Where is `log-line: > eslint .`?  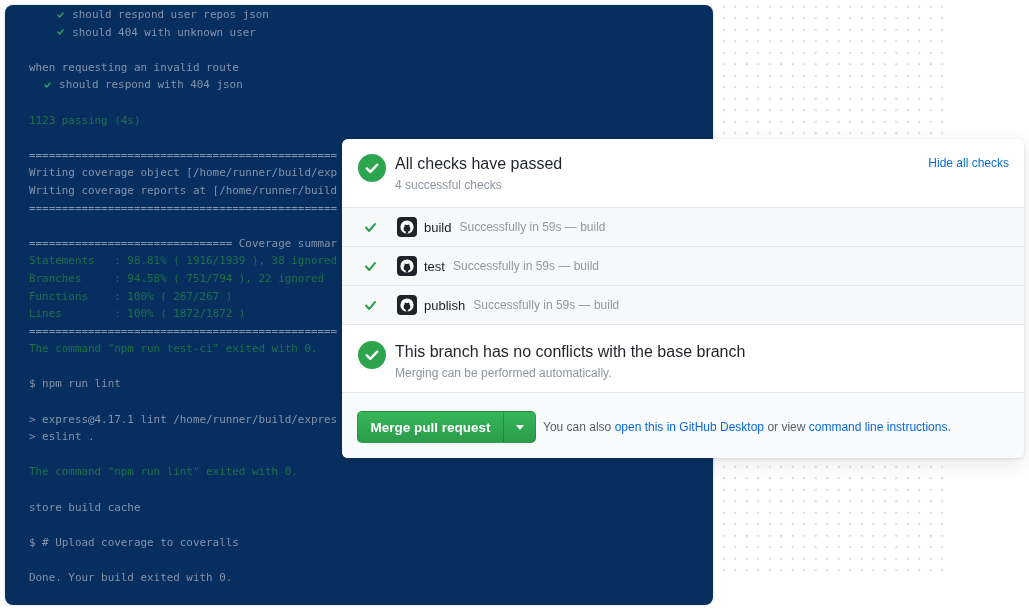
log-line: > eslint . is located at coordinates (62, 437).